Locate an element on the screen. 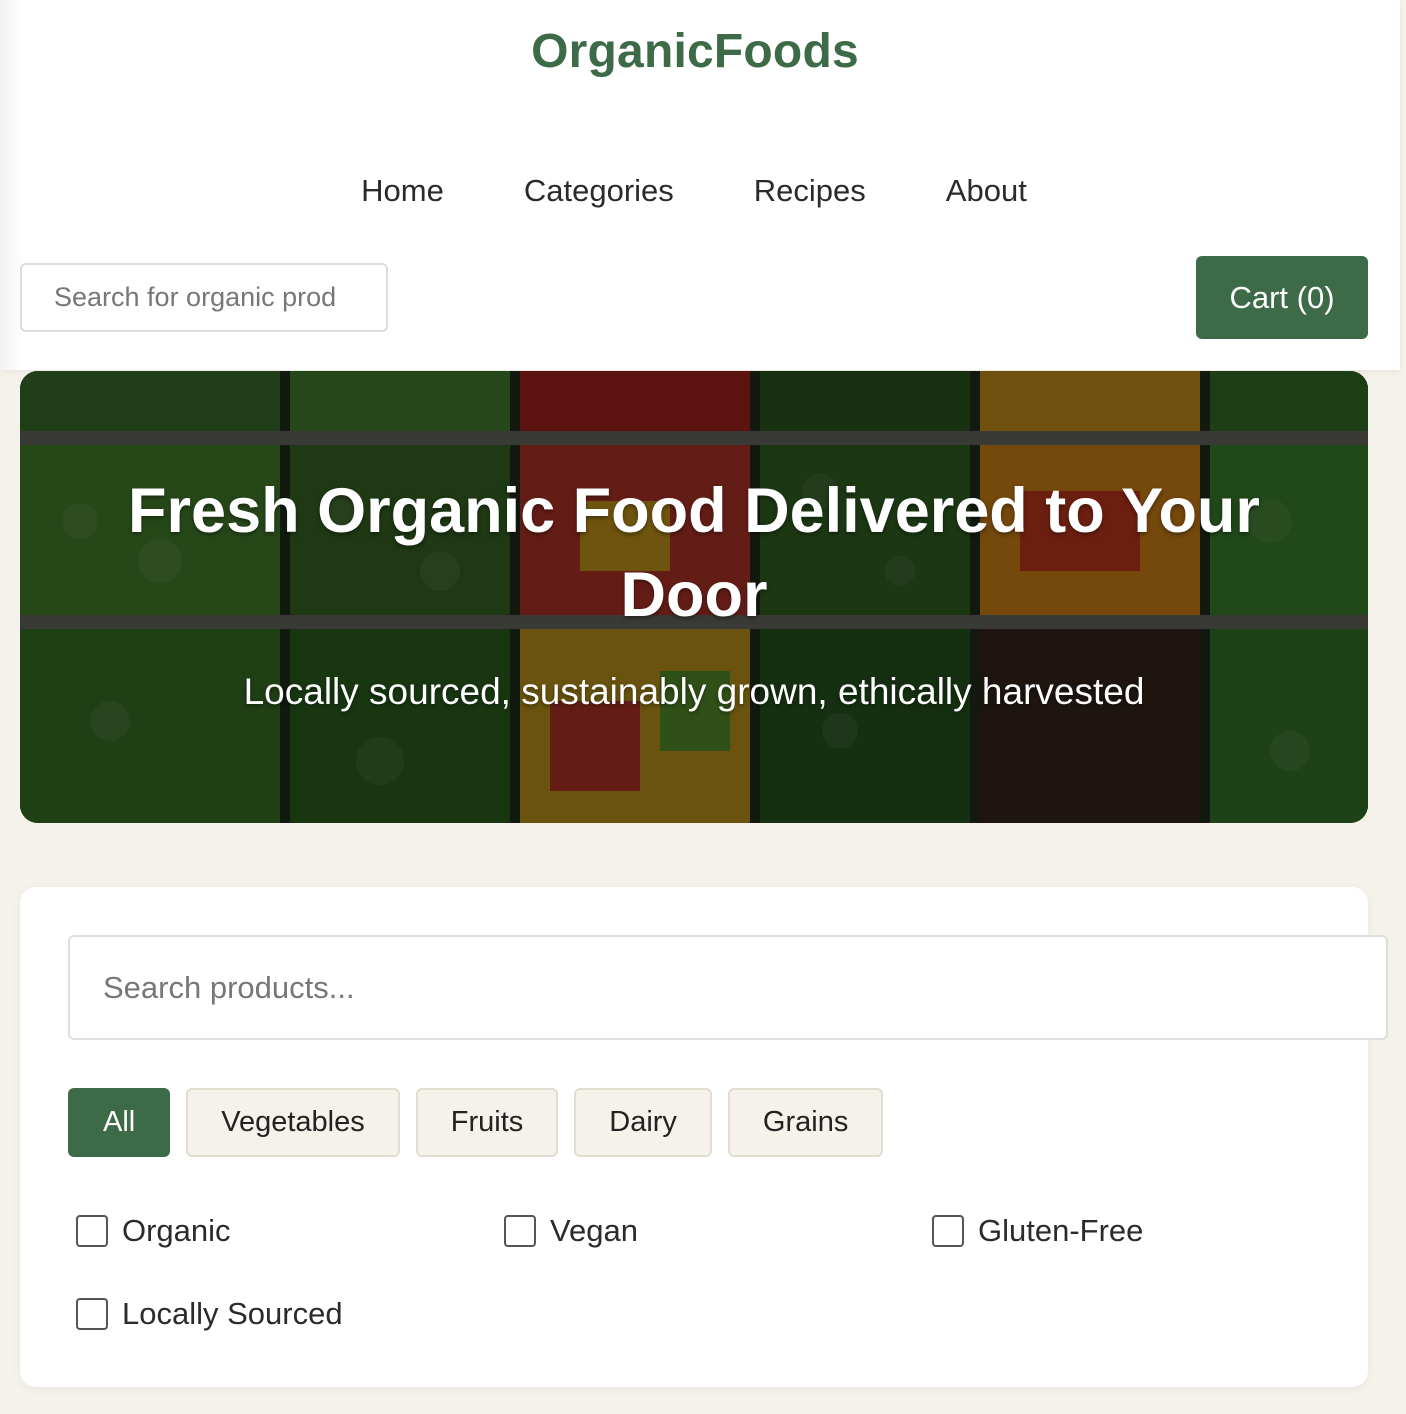  vegan-filter: Vegan is located at coordinates (571, 1231).